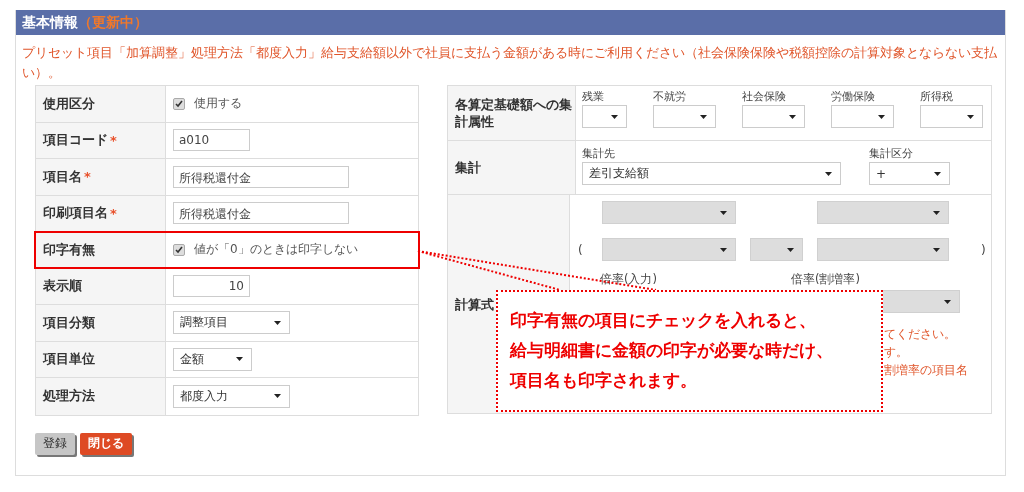 The image size is (1024, 492). I want to click on field-label: 不就労, so click(670, 97).